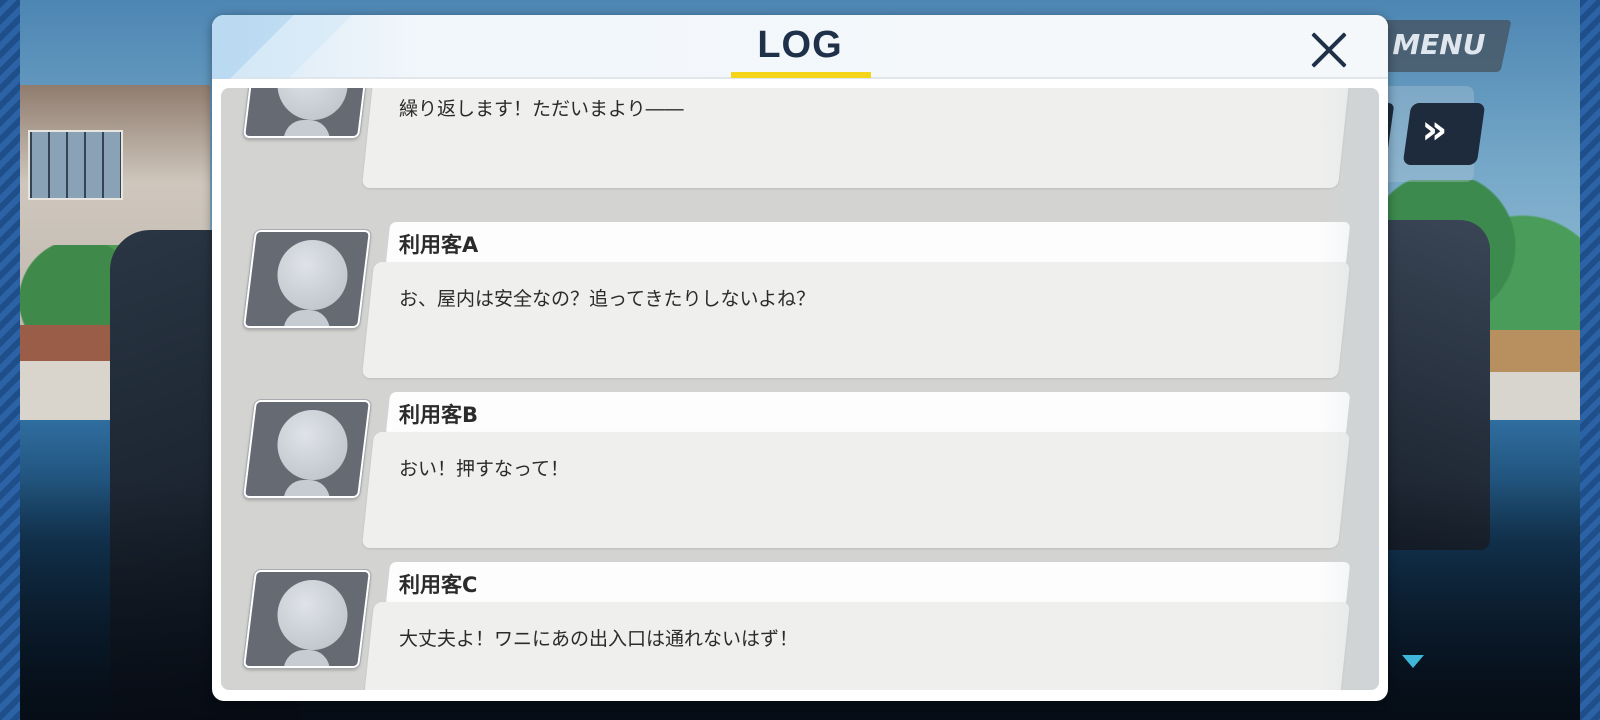 This screenshot has width=1600, height=720. I want to click on close-icon, so click(1329, 50).